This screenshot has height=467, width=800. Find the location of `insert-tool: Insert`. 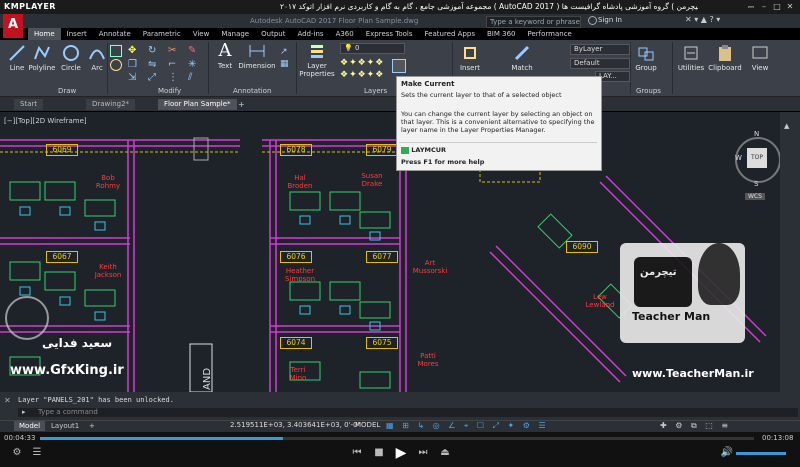

insert-tool: Insert is located at coordinates (470, 58).